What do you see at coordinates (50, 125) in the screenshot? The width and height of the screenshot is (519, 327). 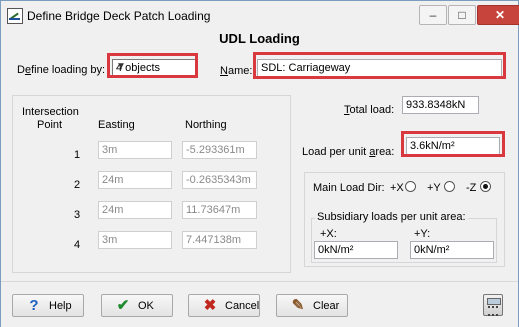 I see `intersection-header-2: Point` at bounding box center [50, 125].